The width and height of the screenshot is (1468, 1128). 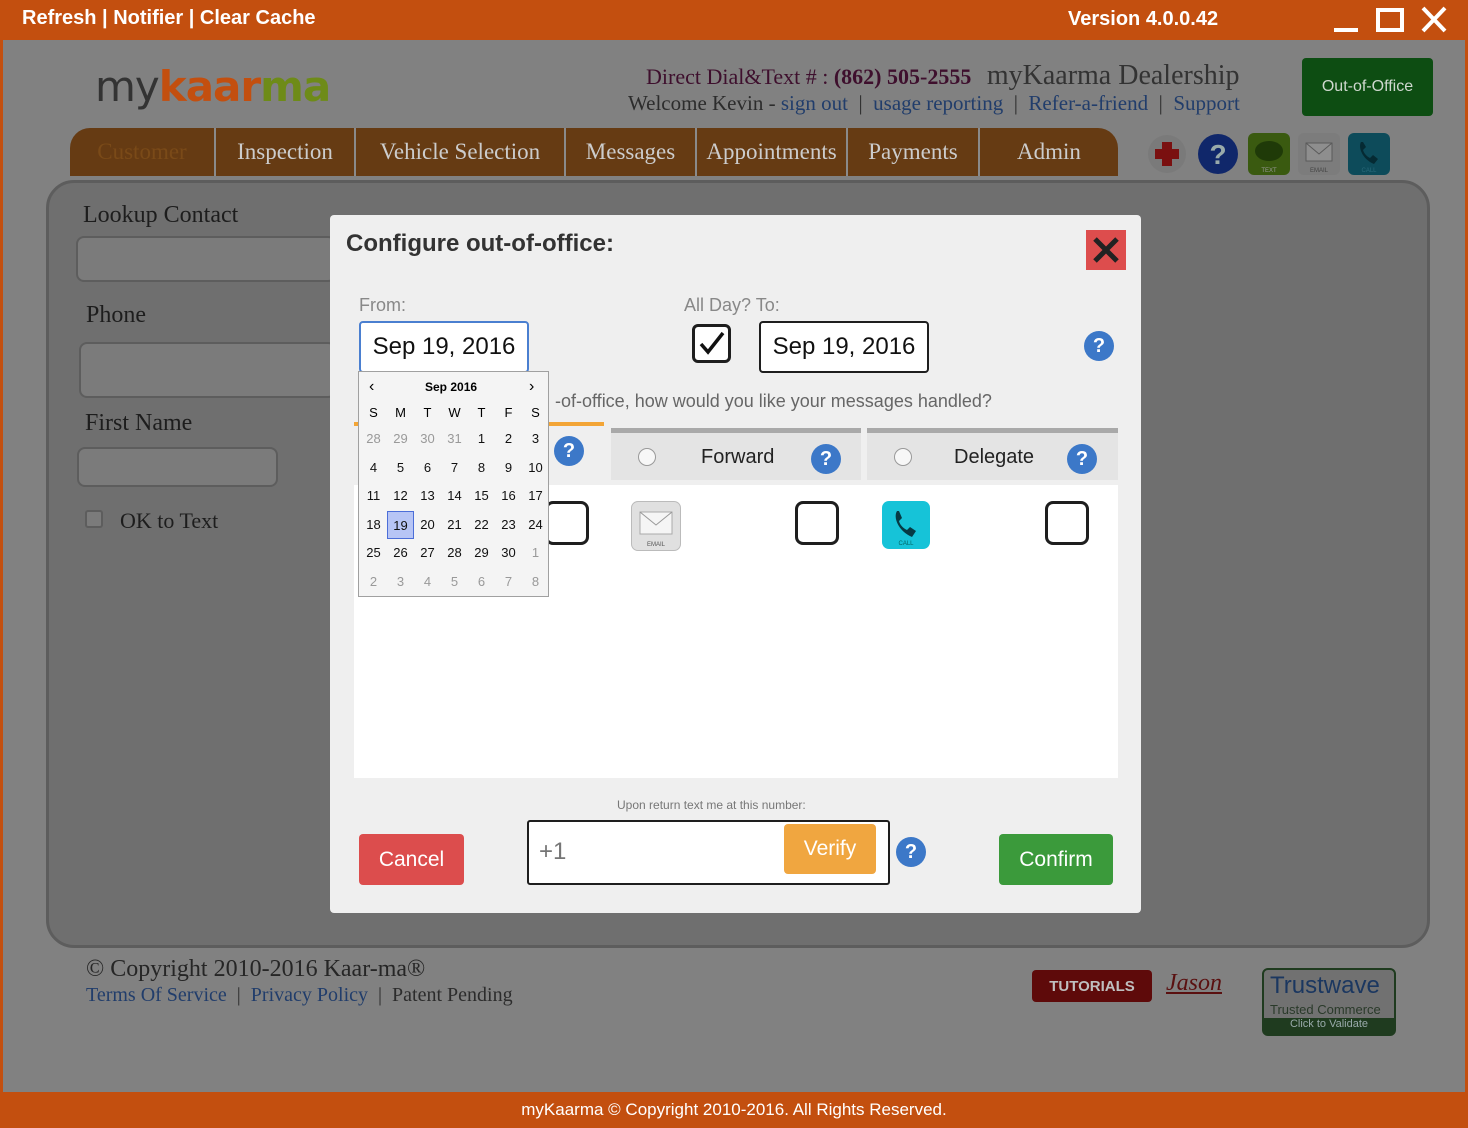 What do you see at coordinates (1369, 154) in the screenshot?
I see `call-icon: CALL` at bounding box center [1369, 154].